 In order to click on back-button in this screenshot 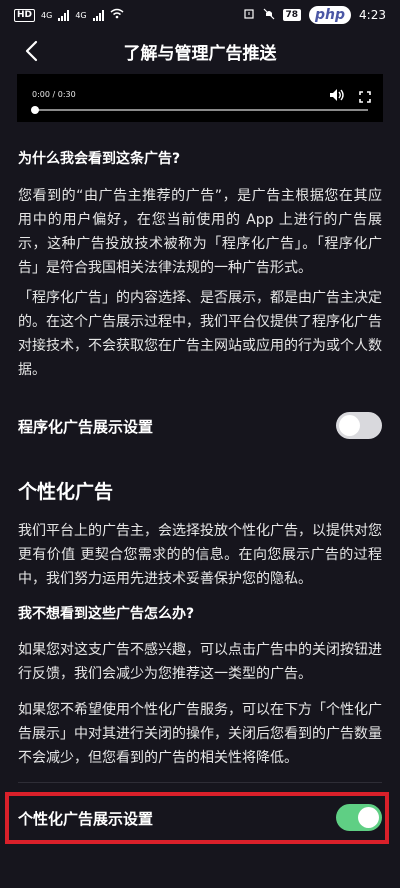, I will do `click(31, 51)`.